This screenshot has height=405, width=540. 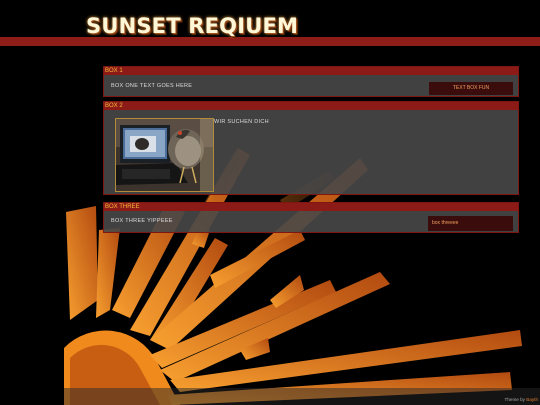 I want to click on header-bar, so click(x=270, y=41).